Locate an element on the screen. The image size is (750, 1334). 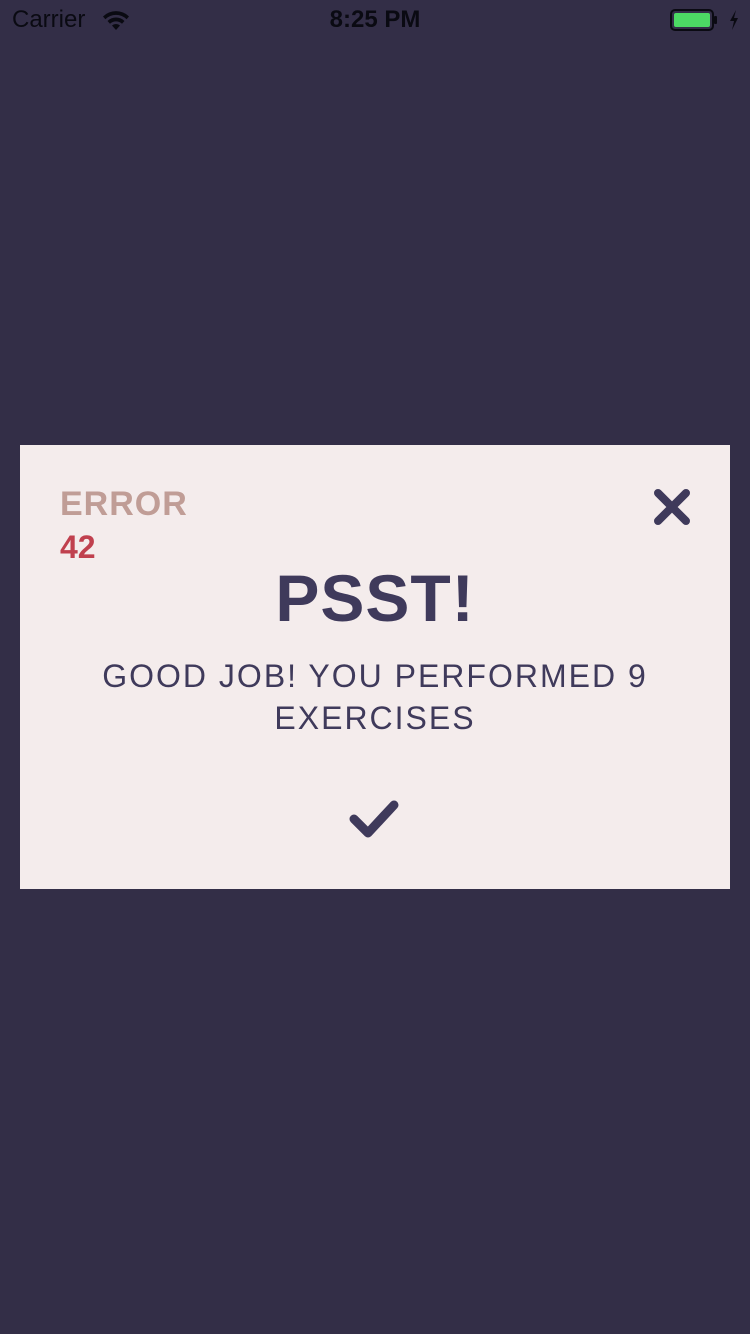
status-bar: Carrier 8:25 PM is located at coordinates (375, 20).